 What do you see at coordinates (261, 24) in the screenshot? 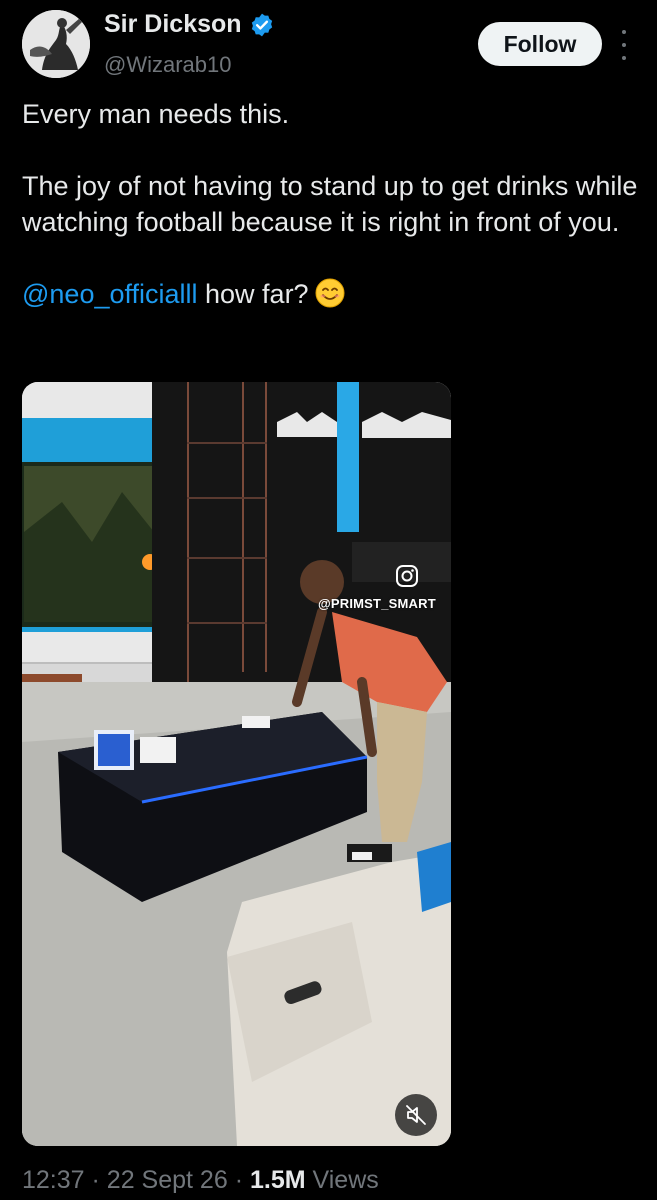
I see `verified-badge-icon` at bounding box center [261, 24].